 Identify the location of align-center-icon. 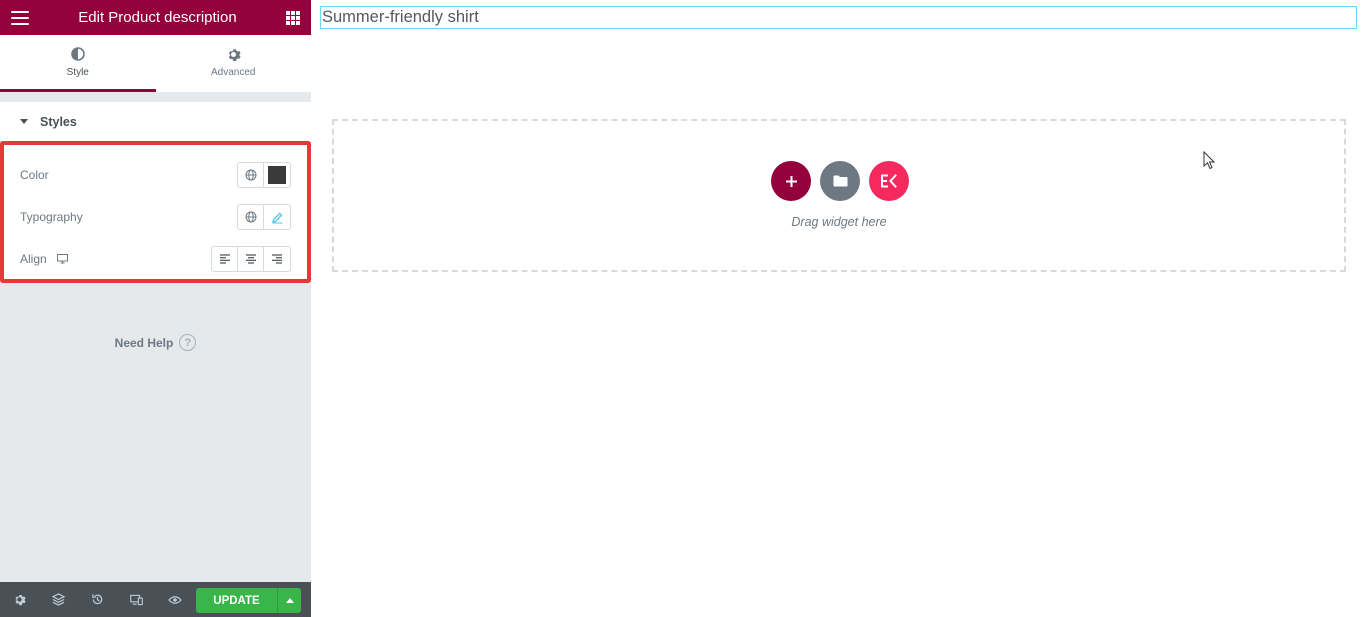
(250, 259).